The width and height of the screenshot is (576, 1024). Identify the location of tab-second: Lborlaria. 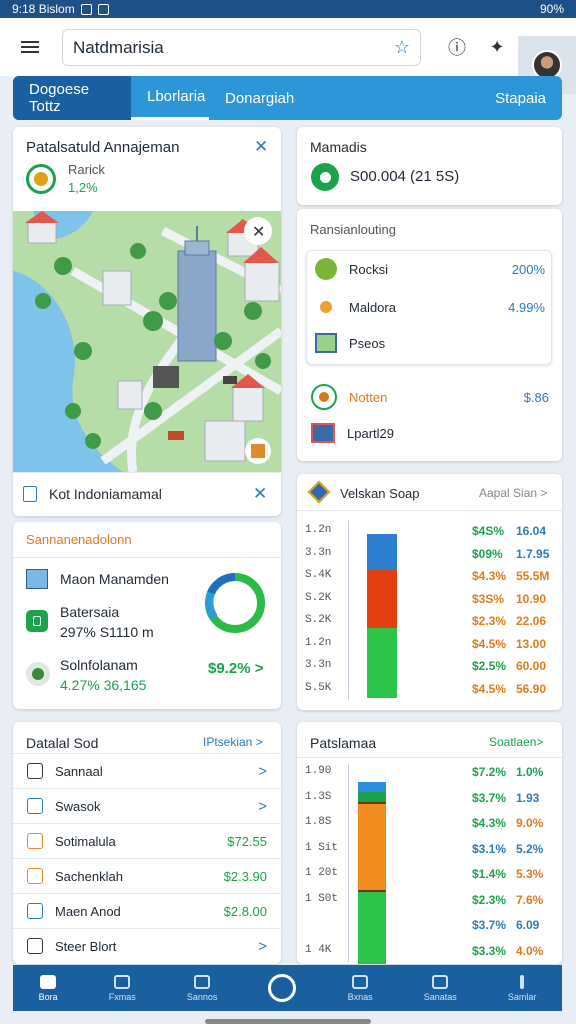
(170, 98).